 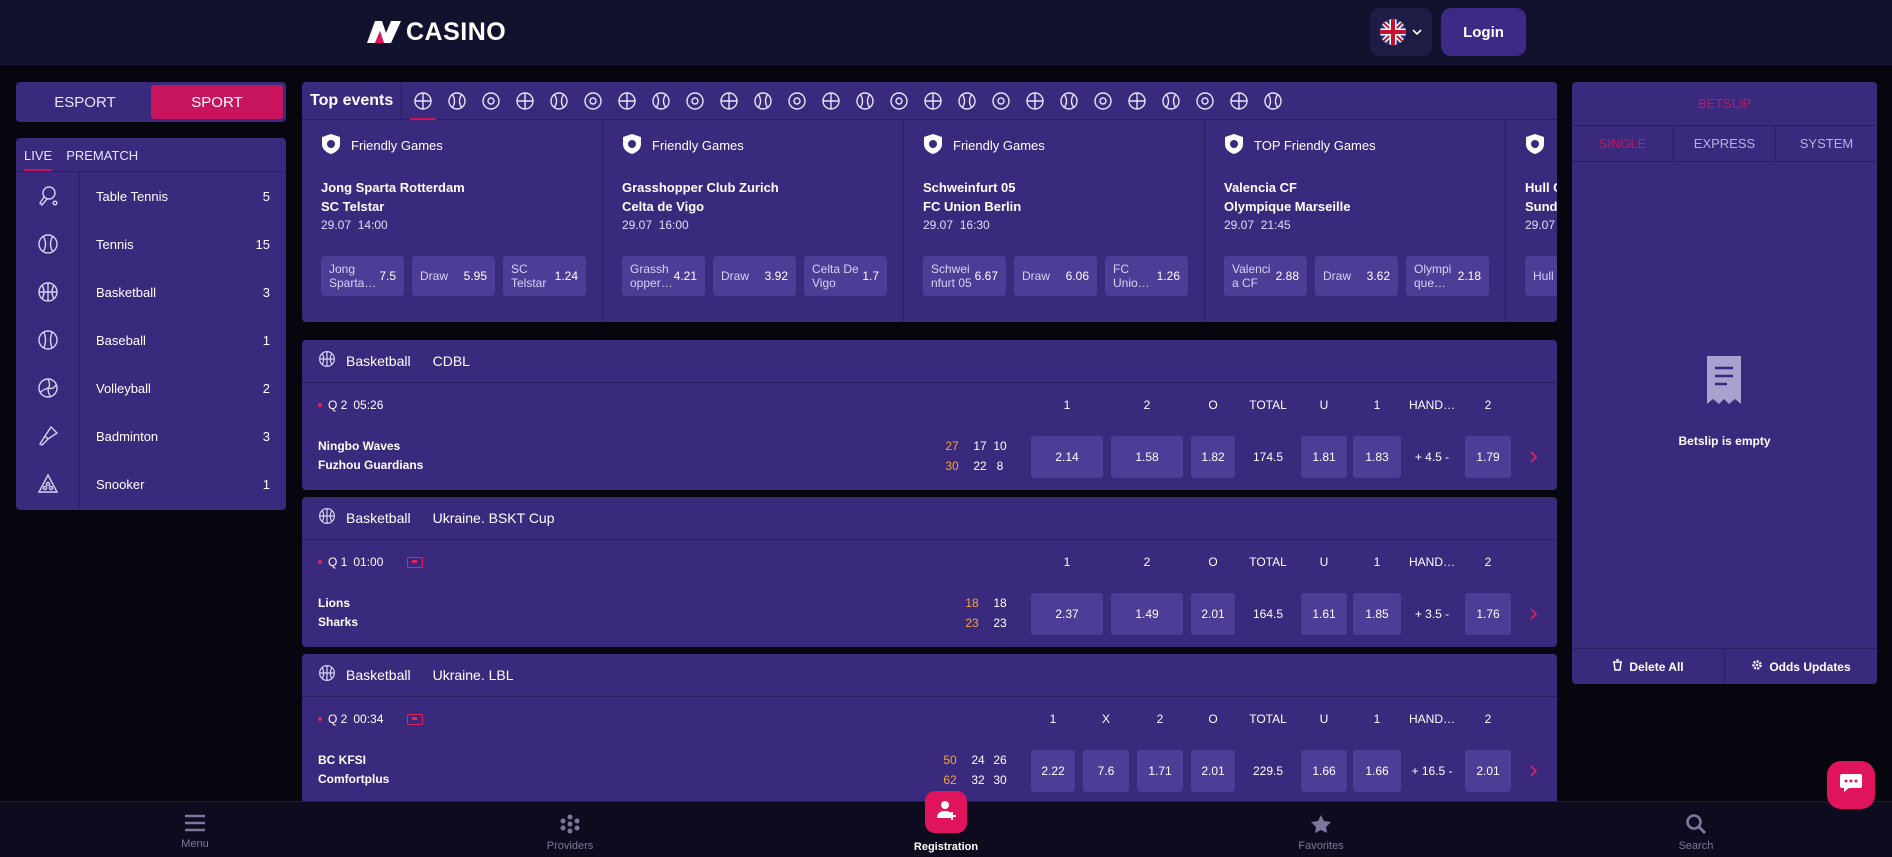 What do you see at coordinates (457, 101) in the screenshot?
I see `filter-table-tennis-icon` at bounding box center [457, 101].